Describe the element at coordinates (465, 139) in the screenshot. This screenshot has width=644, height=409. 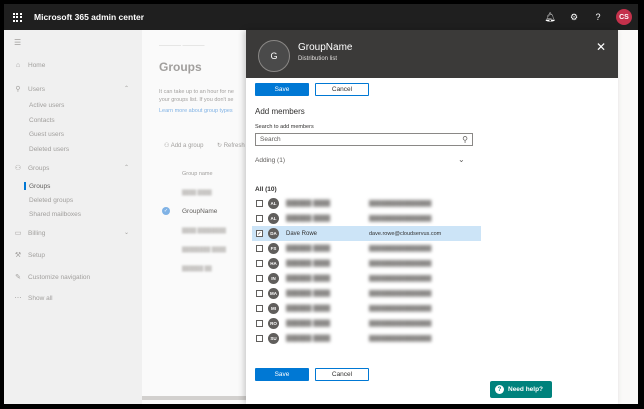
I see `search-icon: ⚲` at that location.